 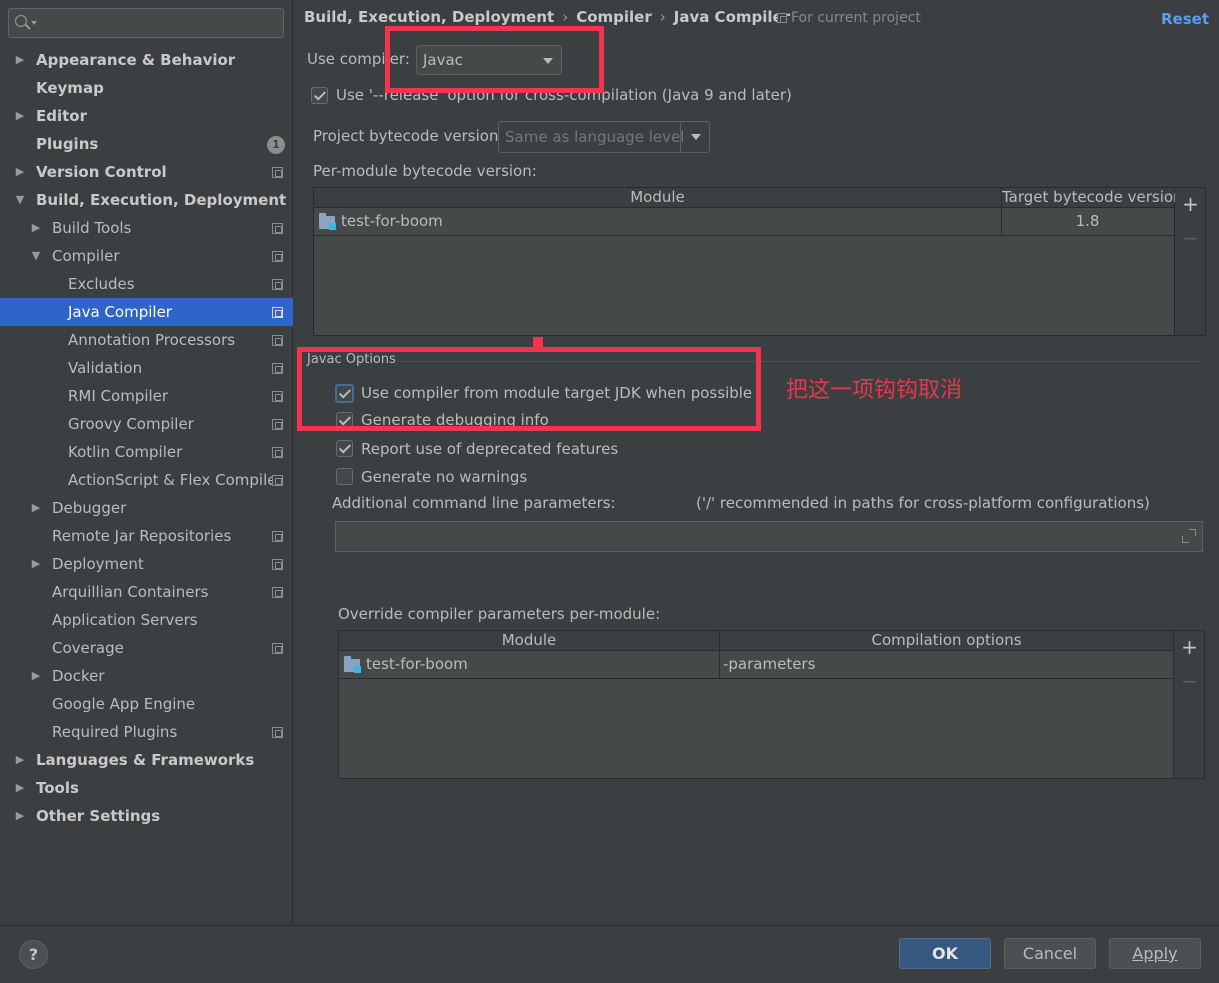 I want to click on sidebar-item-languages-frameworks: ▶ Languages & Frameworks, so click(x=146, y=760).